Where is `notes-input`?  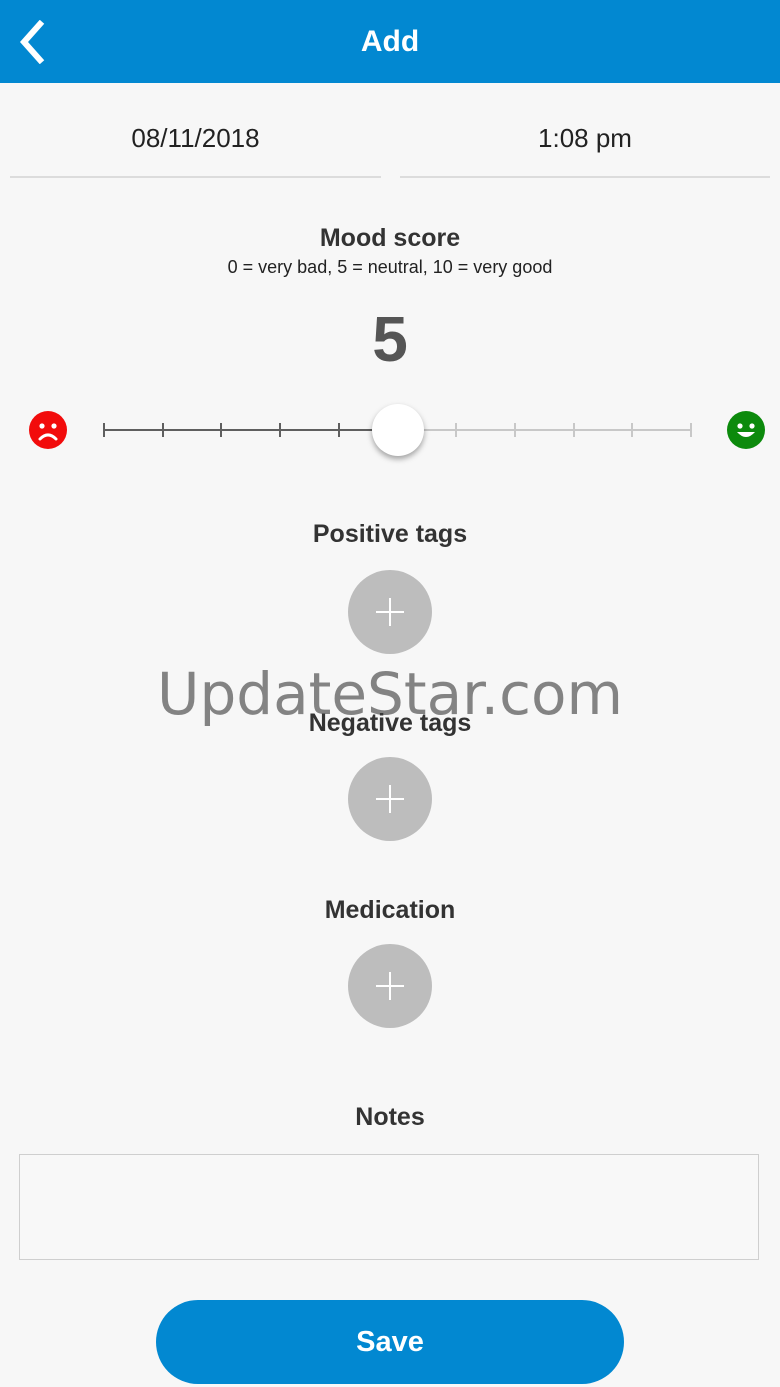
notes-input is located at coordinates (389, 1207).